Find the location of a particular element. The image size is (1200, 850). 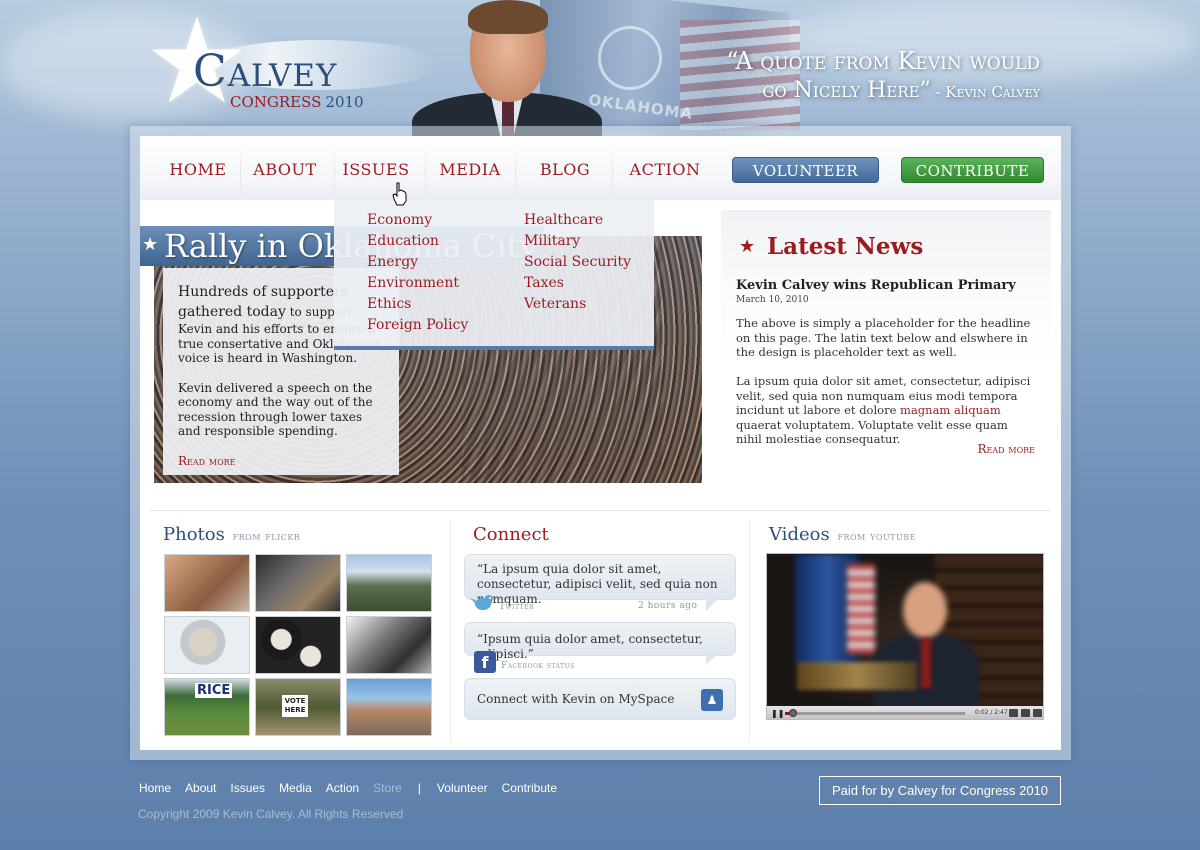

flickr-photo: VOTE HERE is located at coordinates (298, 707).